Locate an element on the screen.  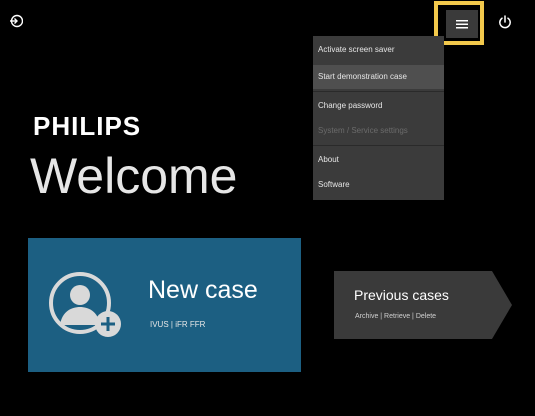
welcome-heading: Welcome is located at coordinates (134, 176).